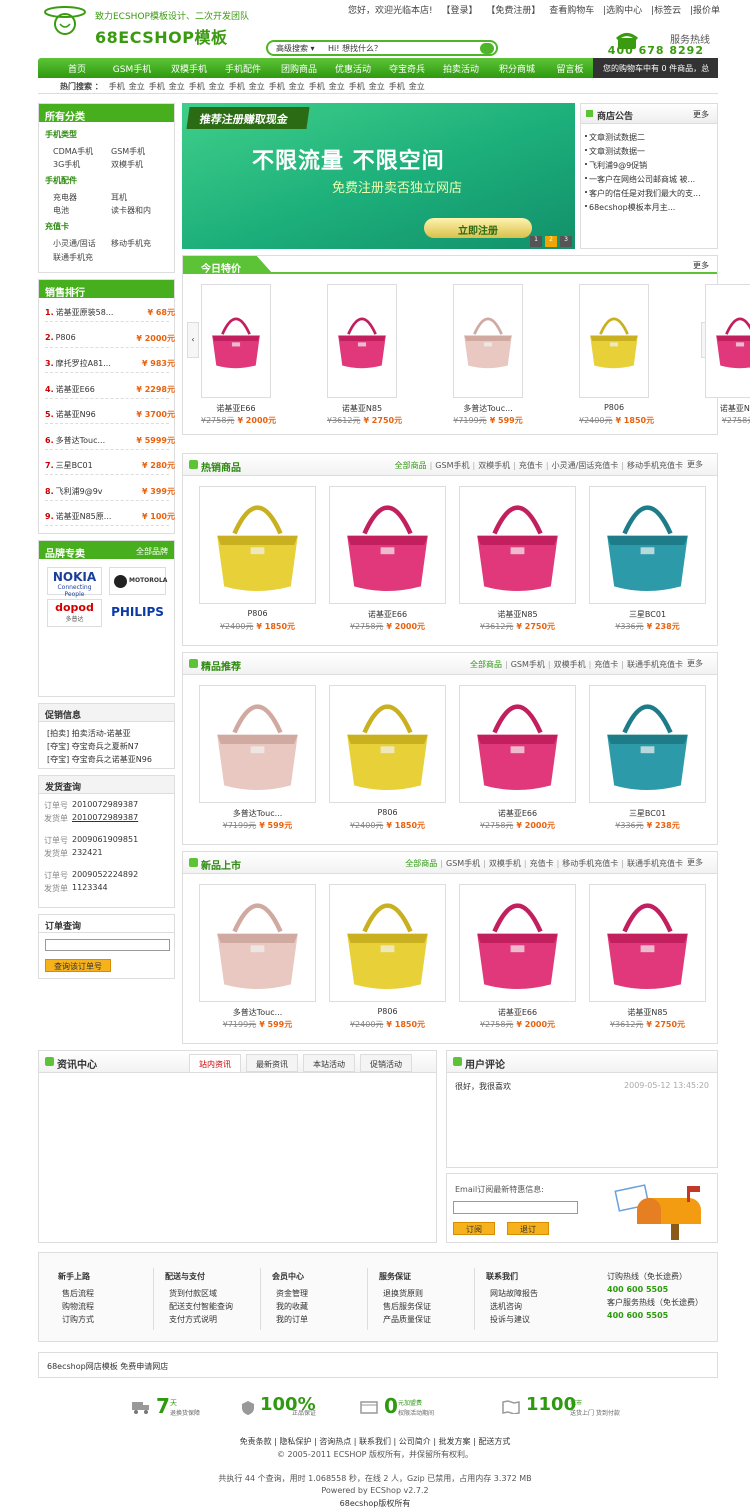  What do you see at coordinates (110, 520) in the screenshot?
I see `ranking-item: 9. 诺基亚N85原... ¥ 100元` at bounding box center [110, 520].